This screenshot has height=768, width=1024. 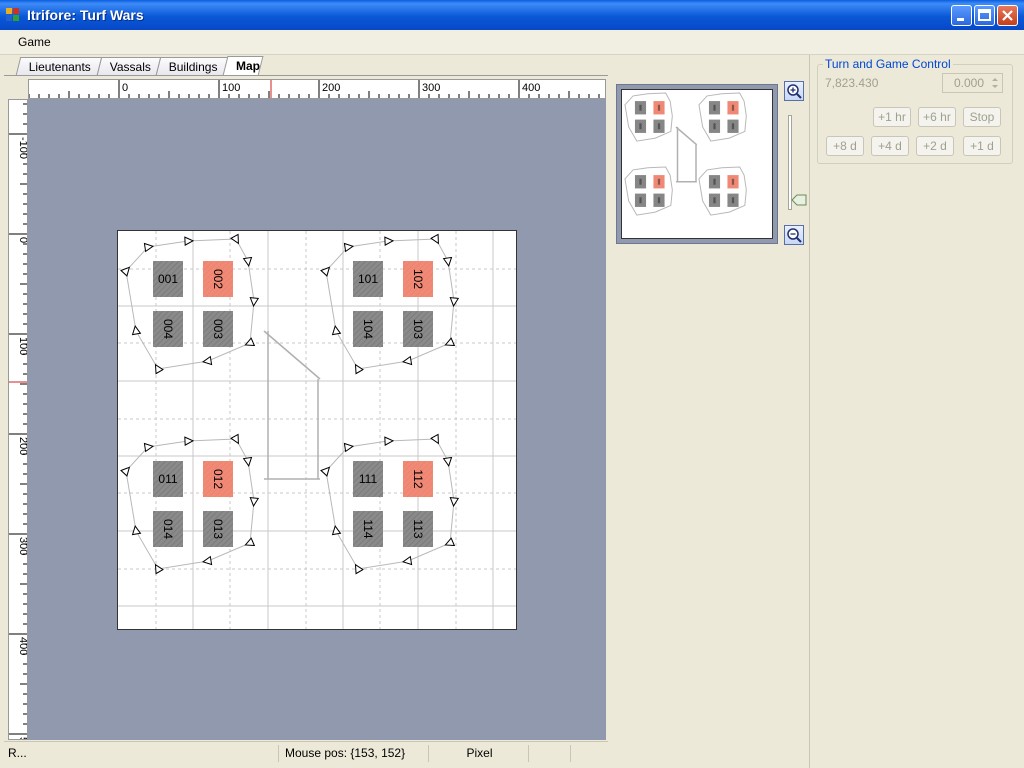 What do you see at coordinates (368, 279) in the screenshot?
I see `building-101: 101` at bounding box center [368, 279].